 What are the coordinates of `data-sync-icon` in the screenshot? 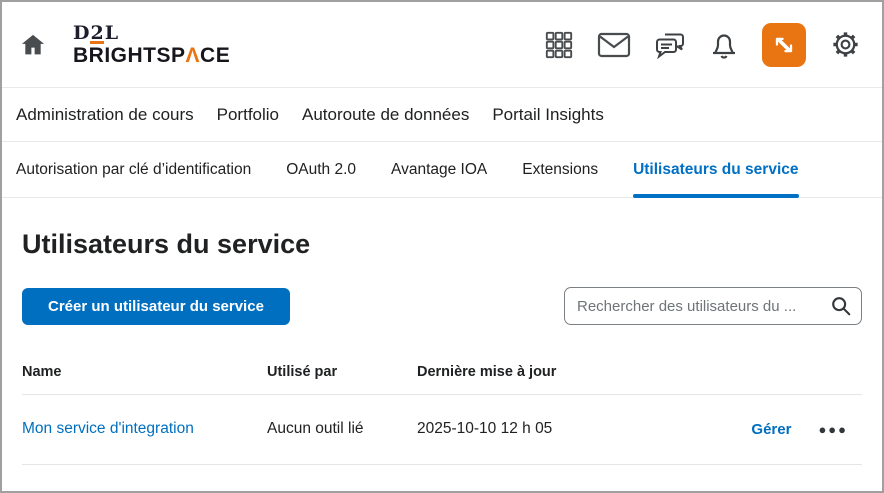 It's located at (784, 44).